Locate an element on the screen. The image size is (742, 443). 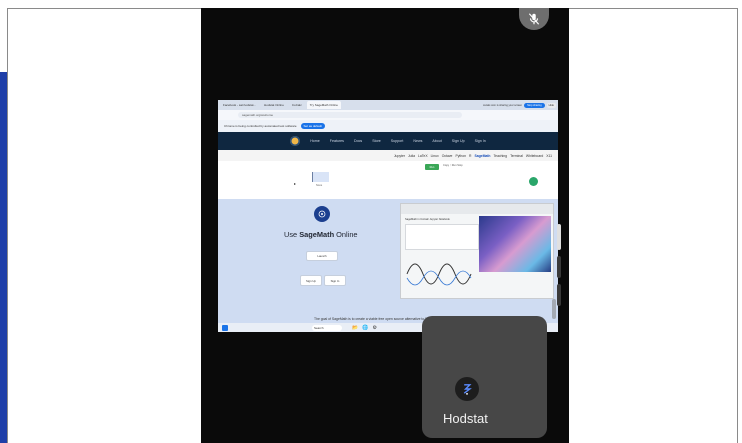
run-button: Run is located at coordinates (432, 167).